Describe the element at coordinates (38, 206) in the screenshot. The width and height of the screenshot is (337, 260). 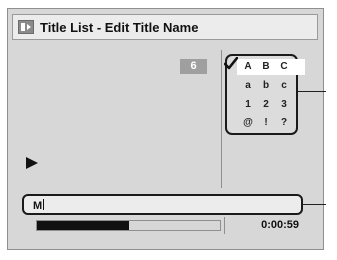
I see `title-name-value: M` at that location.